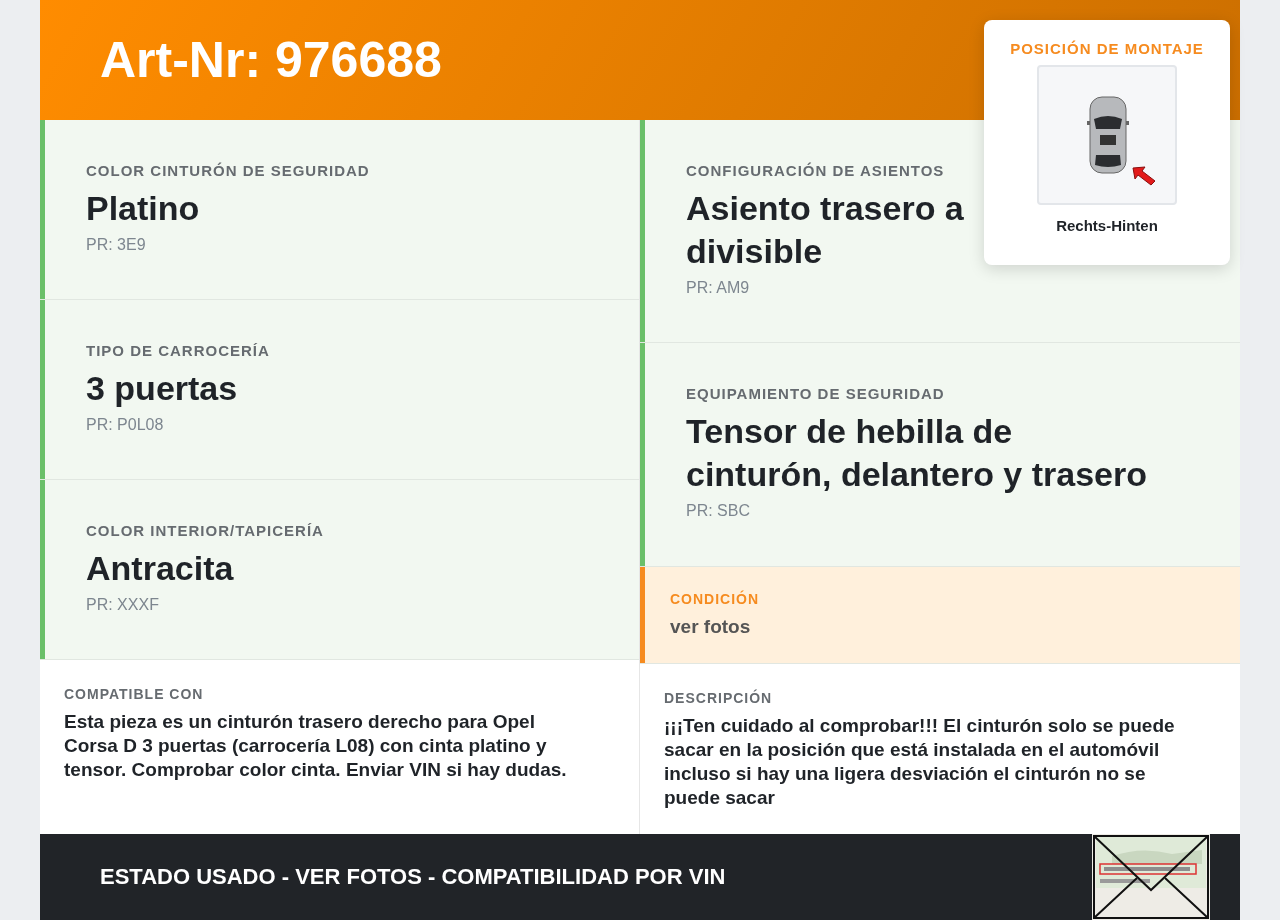  I want to click on spec-value: ver fotos, so click(711, 627).